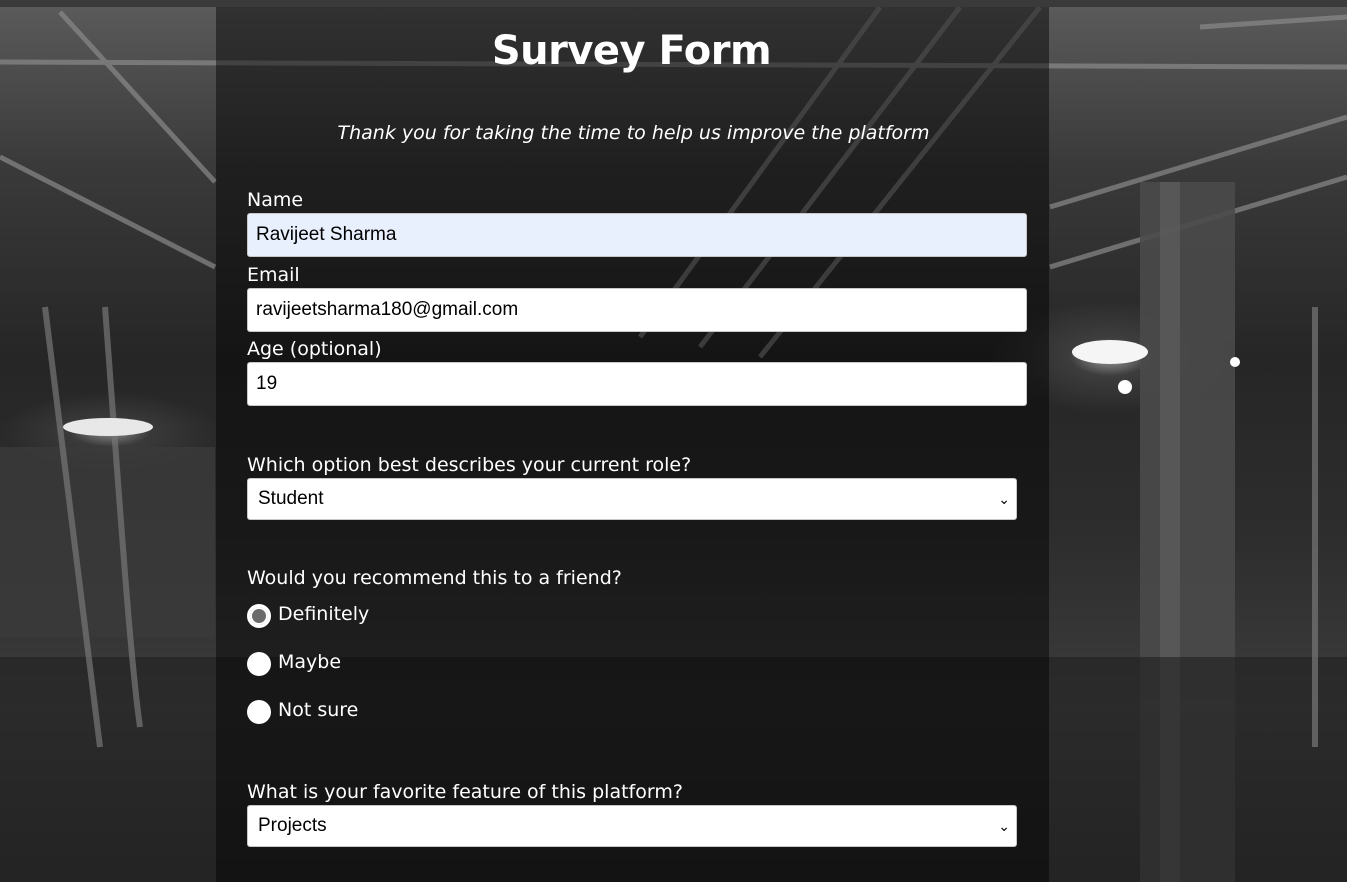 The image size is (1347, 882). I want to click on role-dropdown: Student ⌄, so click(632, 499).